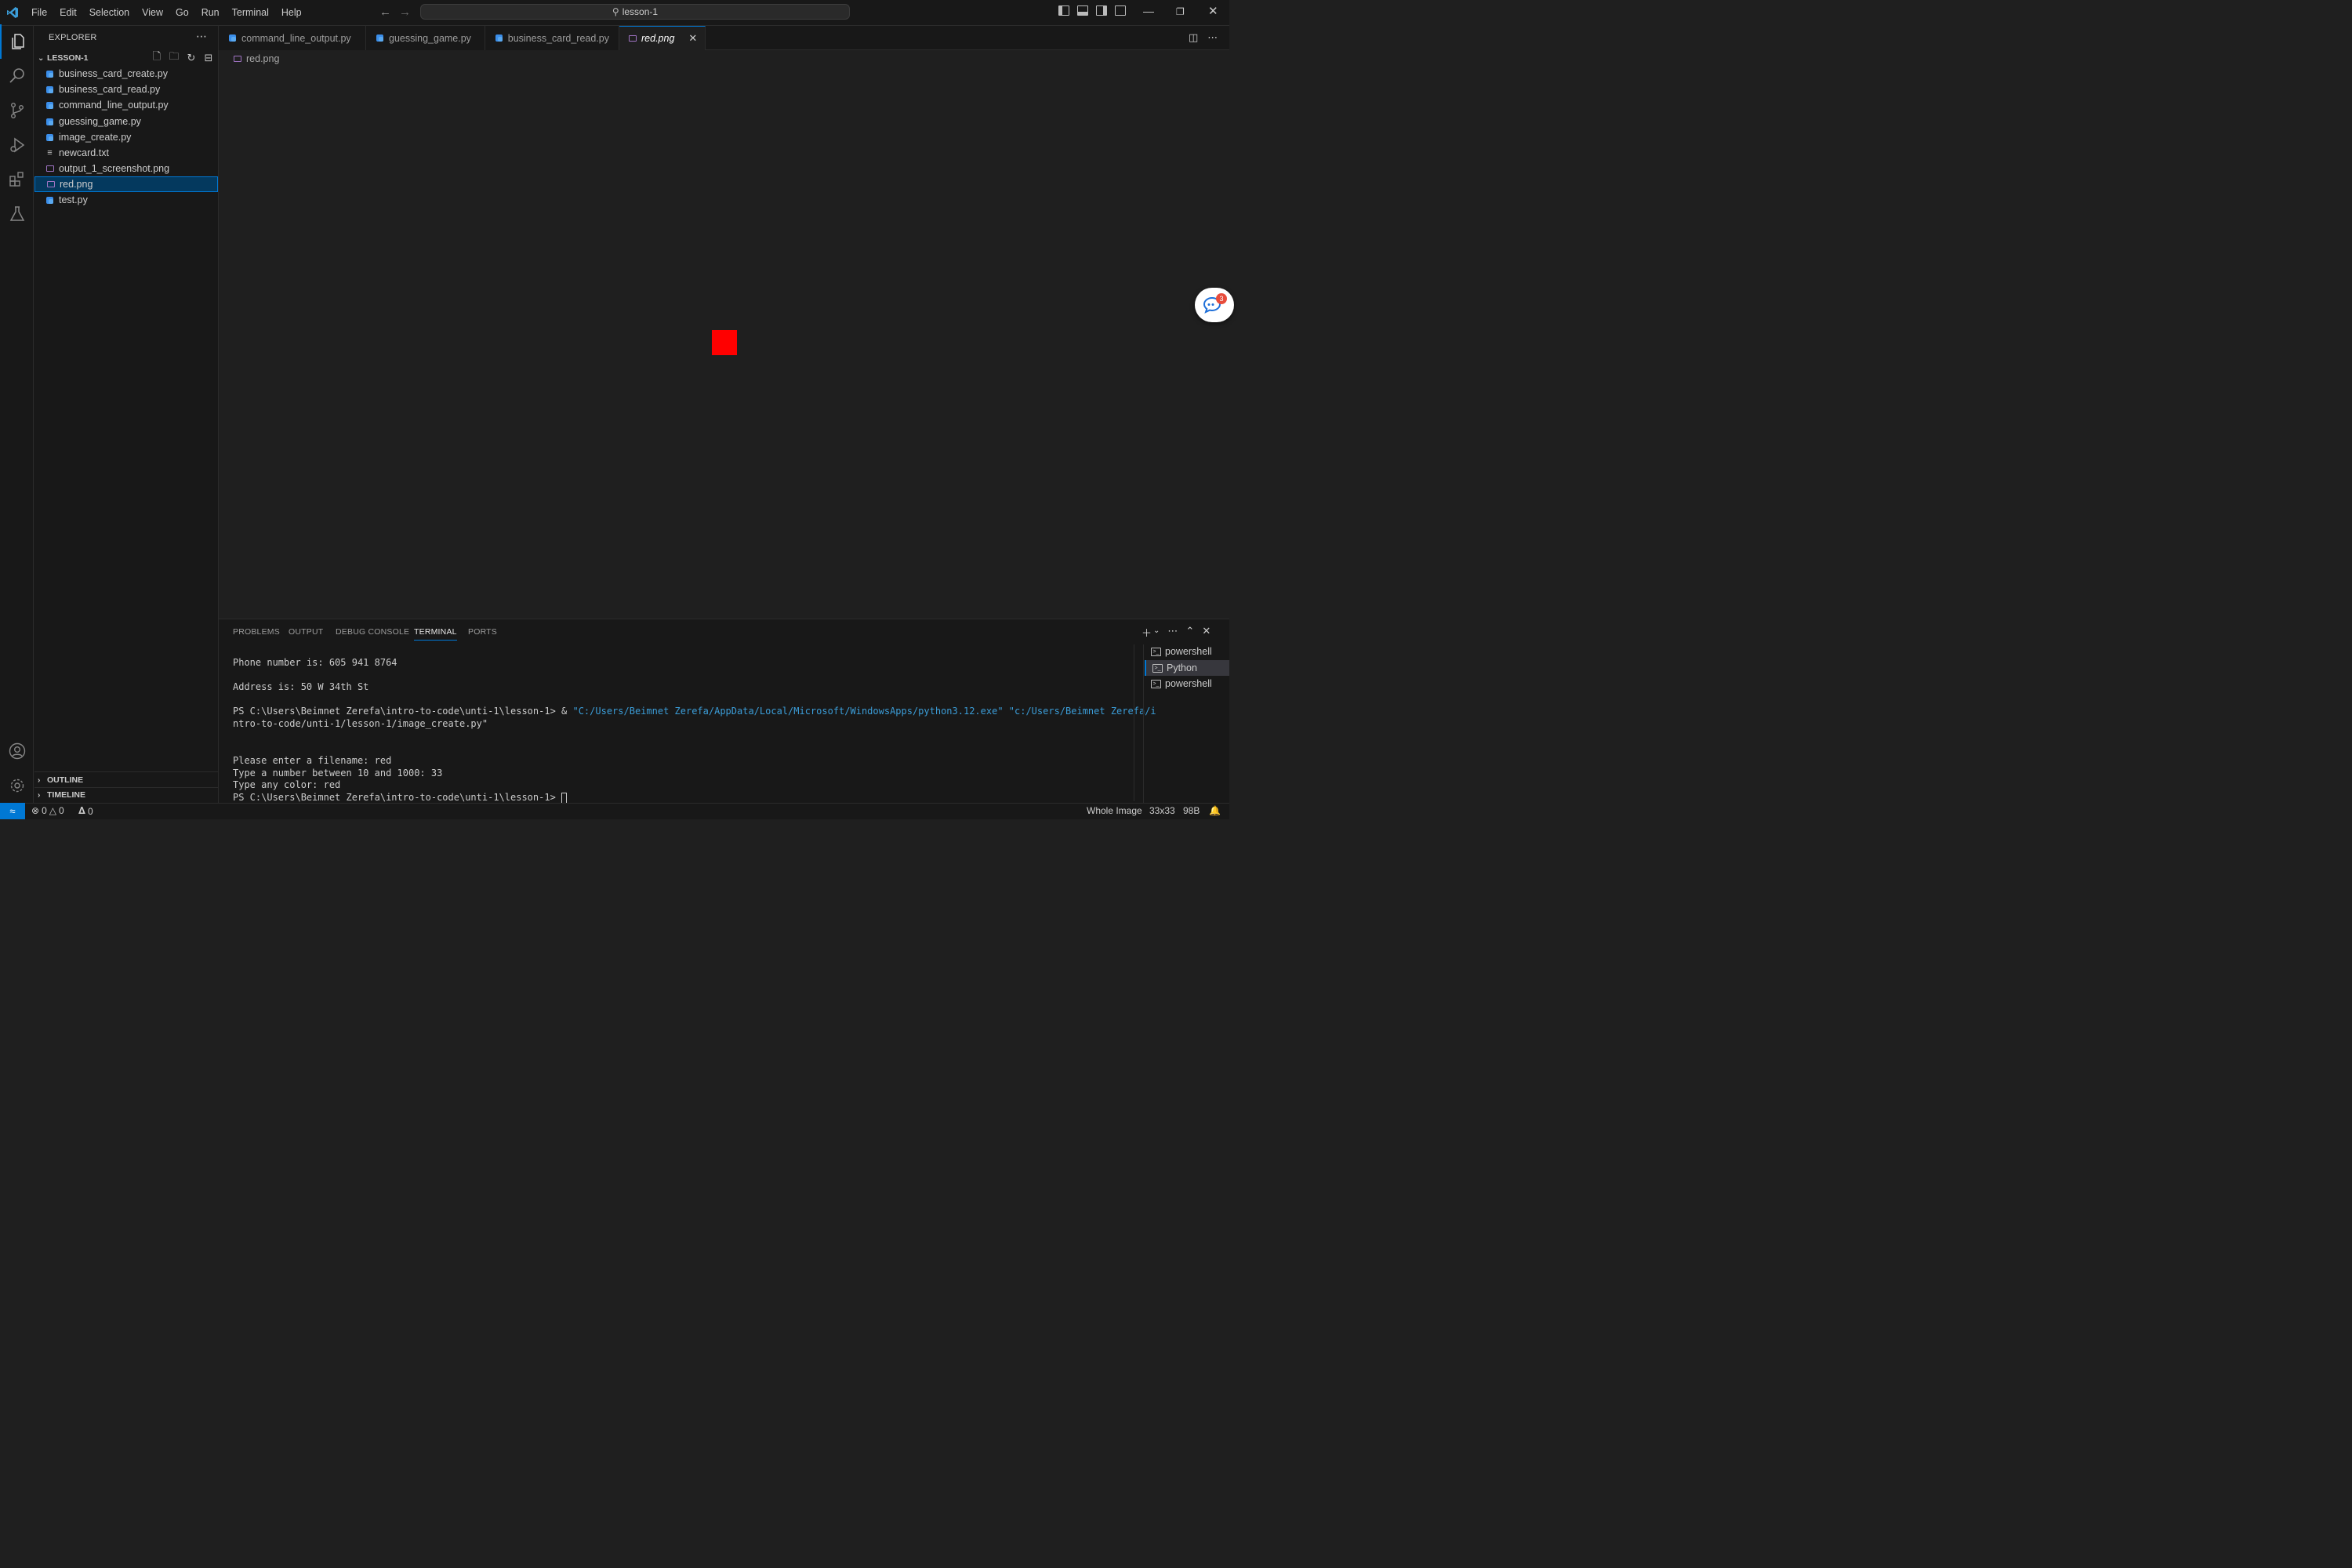 This screenshot has height=1568, width=2352. Describe the element at coordinates (110, 89) in the screenshot. I see `file-name: business_card_read.py` at that location.